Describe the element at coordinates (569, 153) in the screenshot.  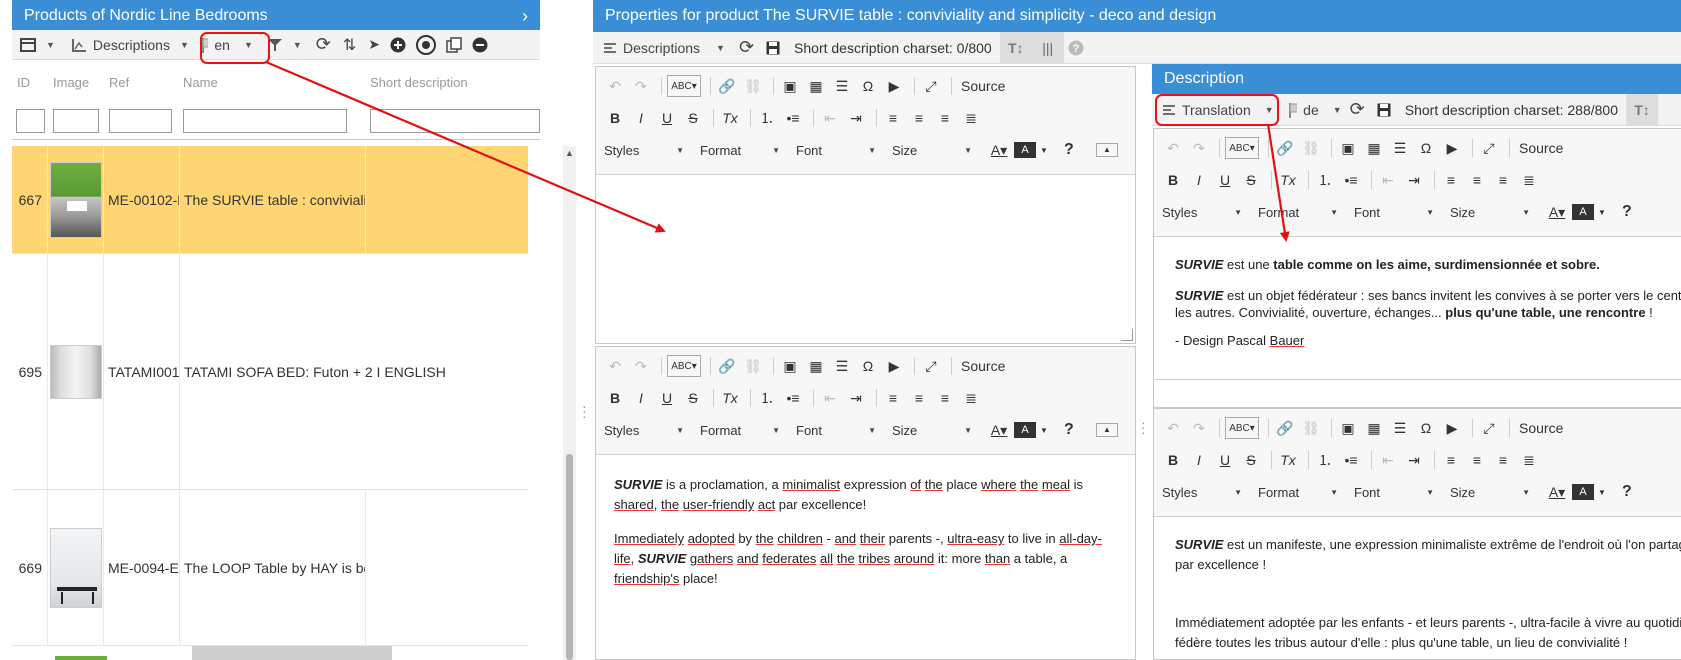
I see `scroll-up-arrow-icon: ▲` at that location.